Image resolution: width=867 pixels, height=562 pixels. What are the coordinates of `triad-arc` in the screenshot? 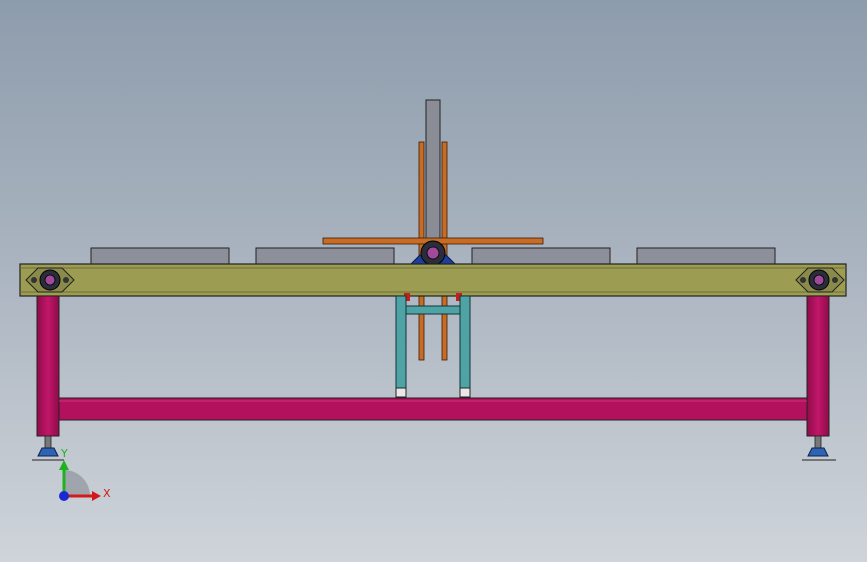 It's located at (77, 483).